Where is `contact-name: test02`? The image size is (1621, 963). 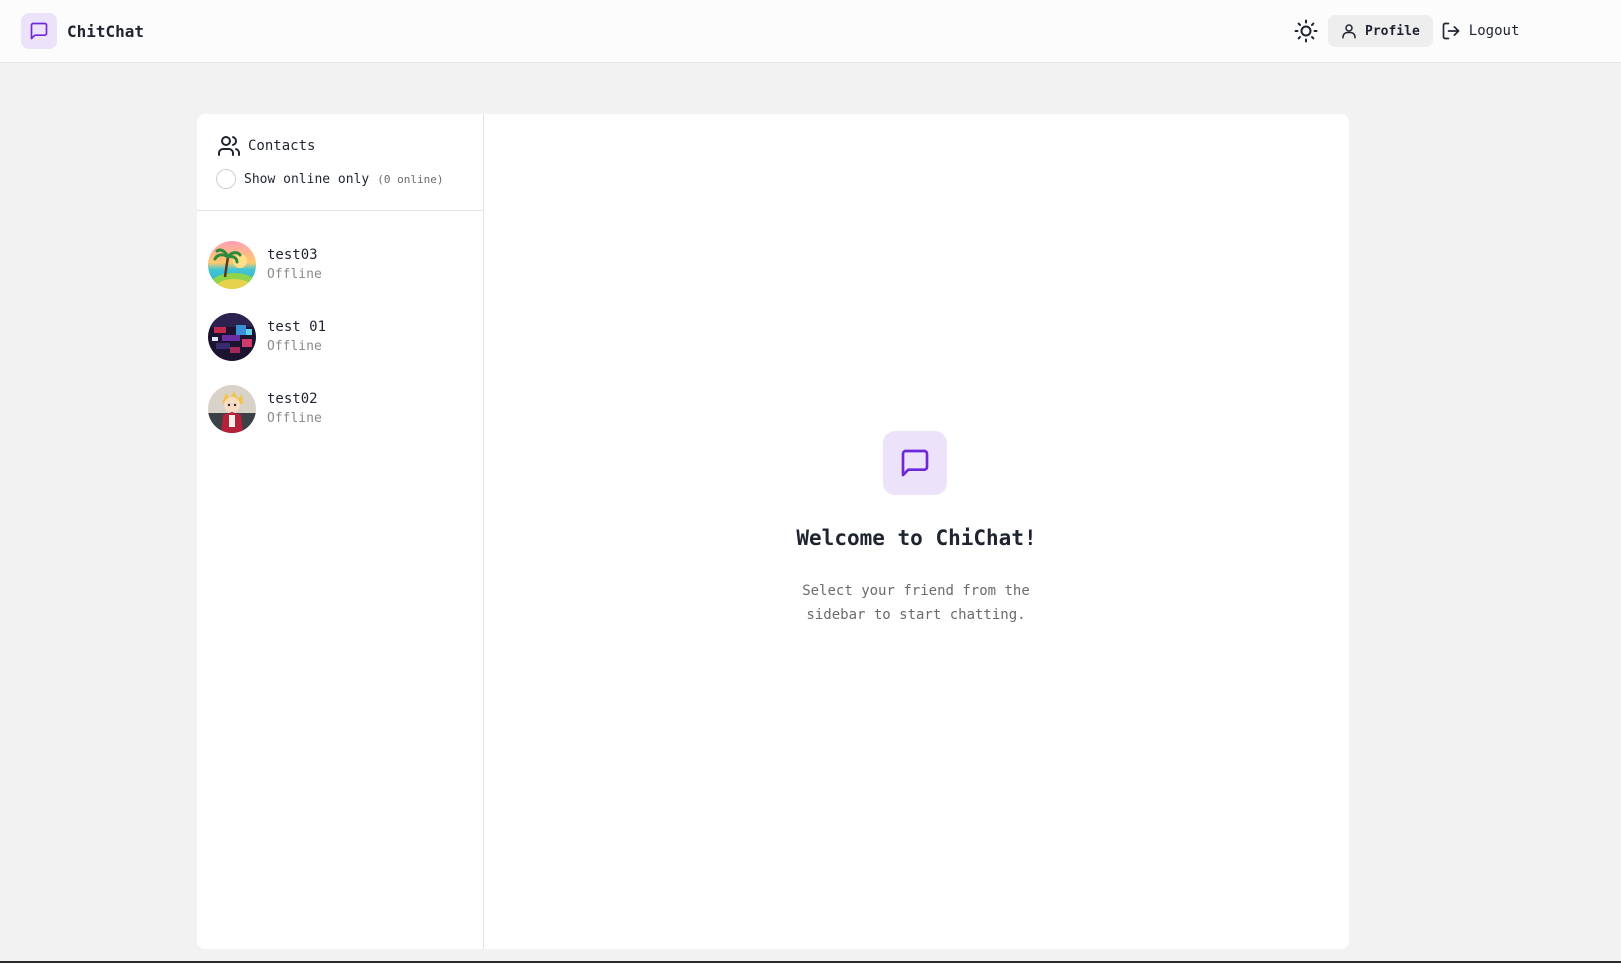 contact-name: test02 is located at coordinates (292, 399).